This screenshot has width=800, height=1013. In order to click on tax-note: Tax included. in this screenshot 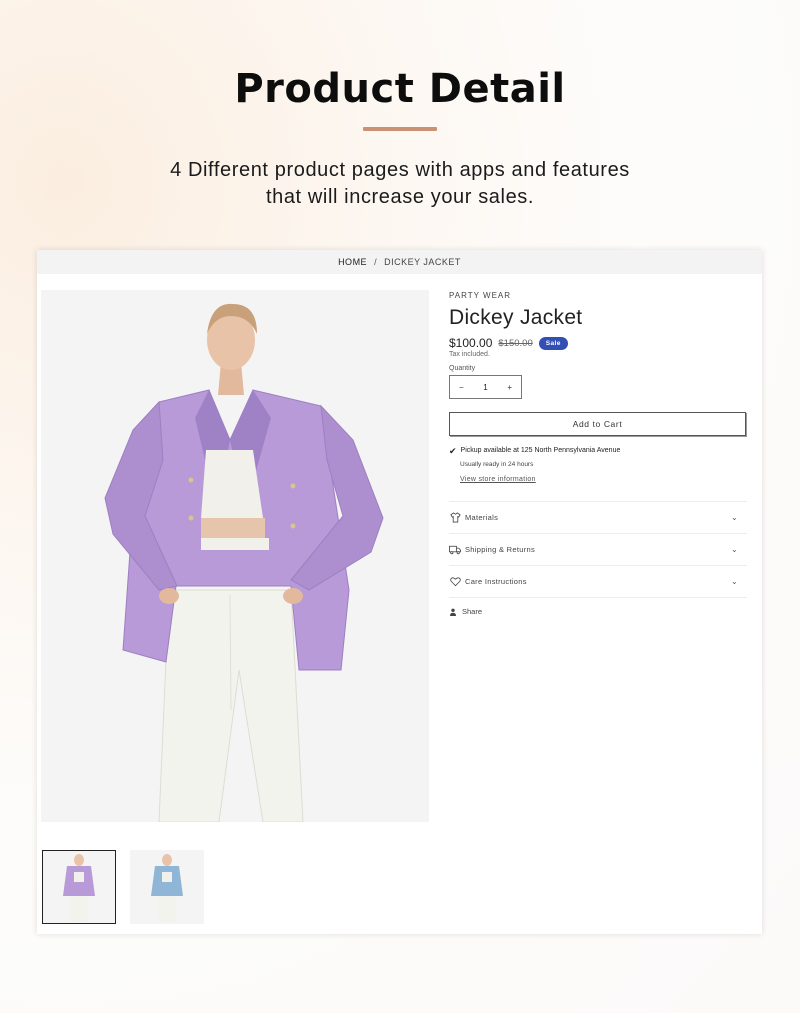, I will do `click(469, 354)`.